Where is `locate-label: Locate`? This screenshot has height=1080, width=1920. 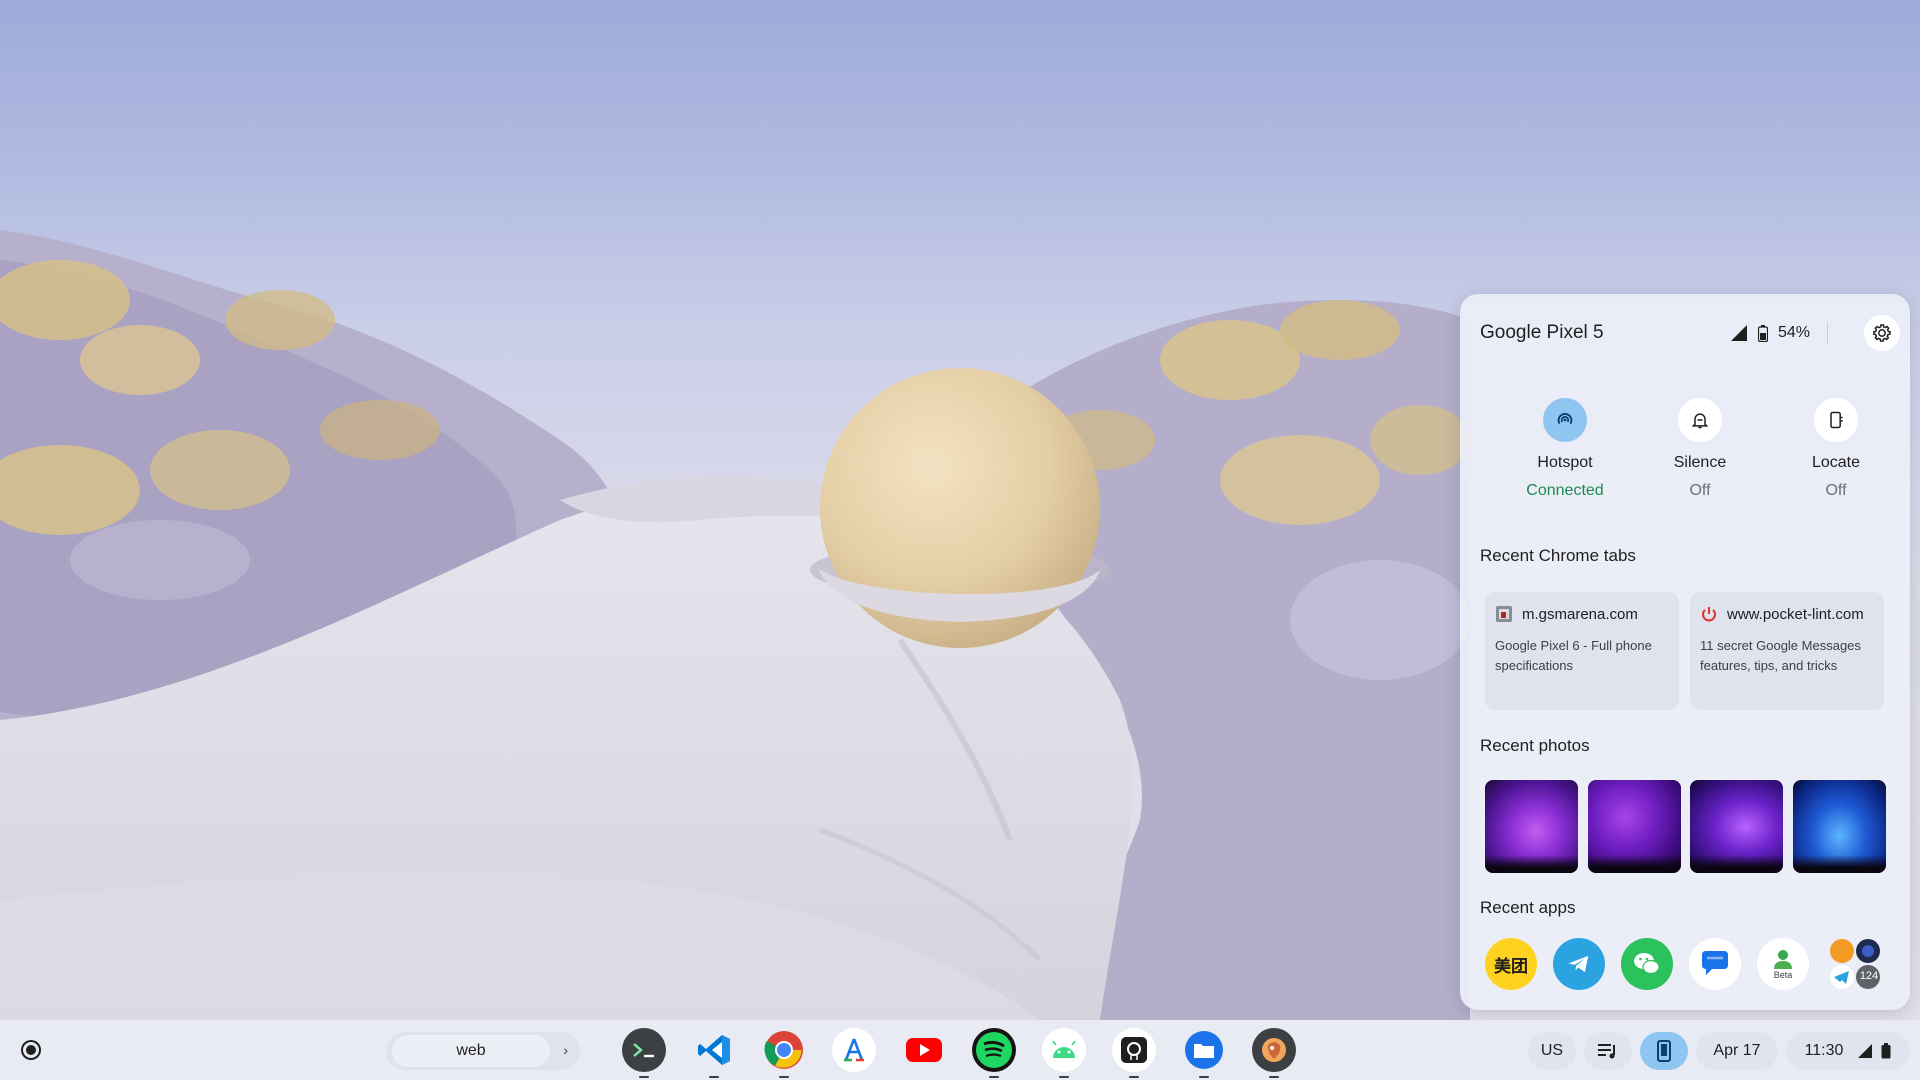 locate-label: Locate is located at coordinates (1836, 462).